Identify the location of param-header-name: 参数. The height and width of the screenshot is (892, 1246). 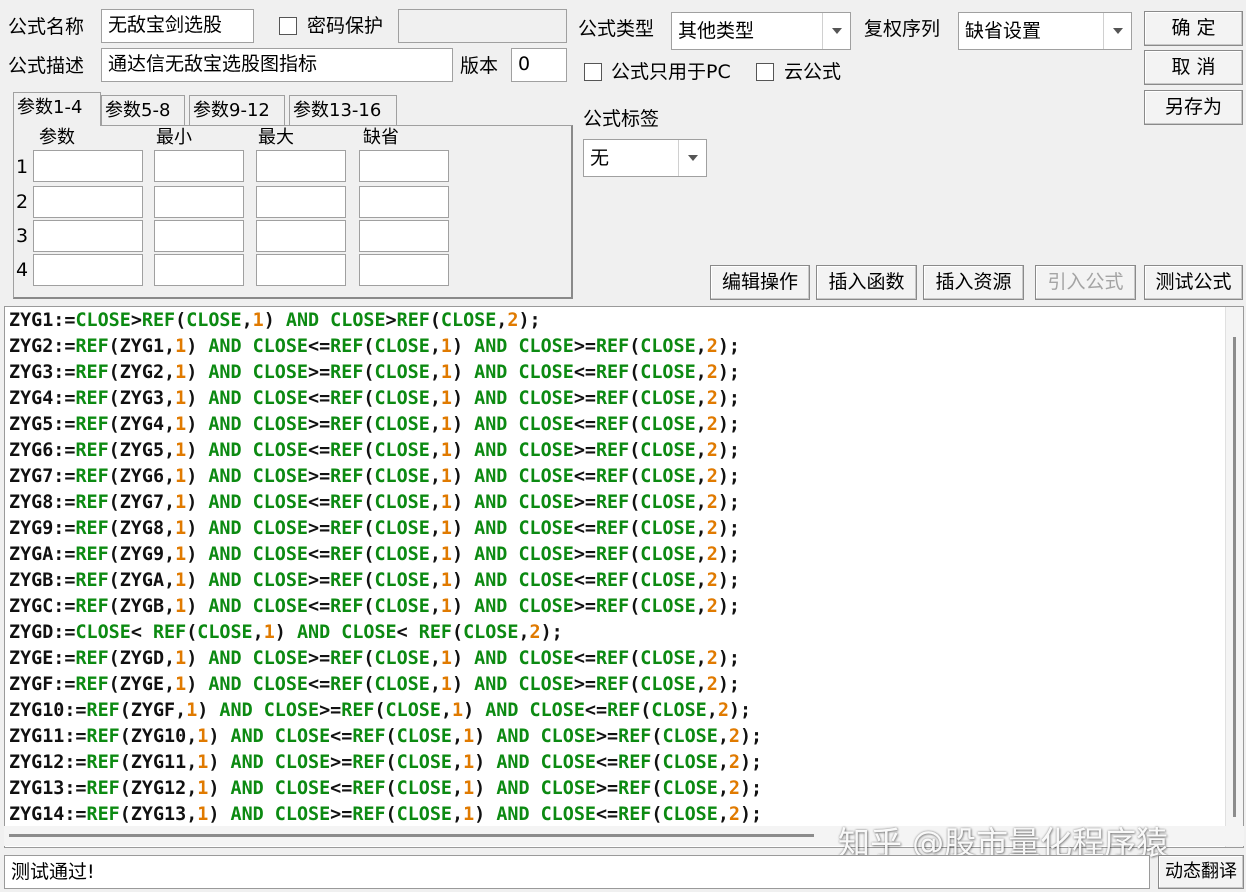
(57, 137).